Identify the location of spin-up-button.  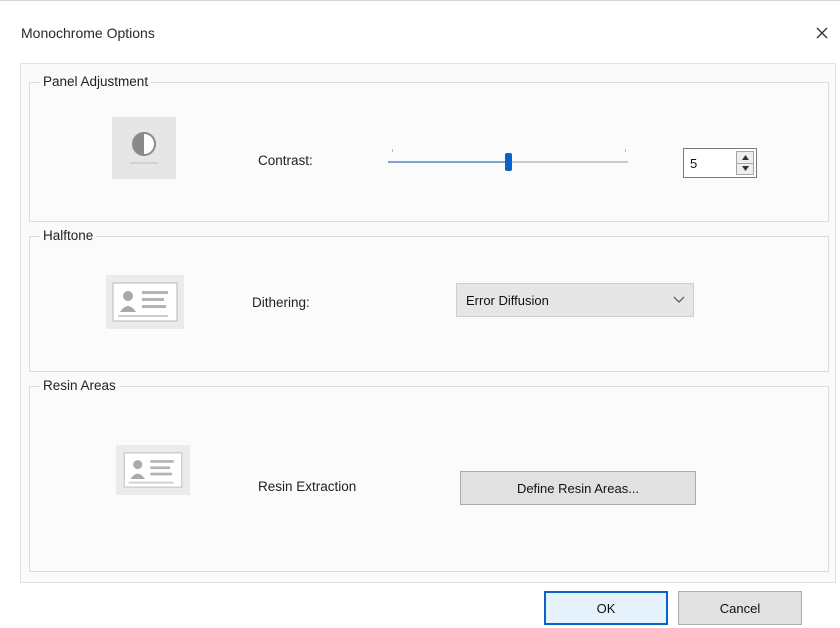
(745, 157).